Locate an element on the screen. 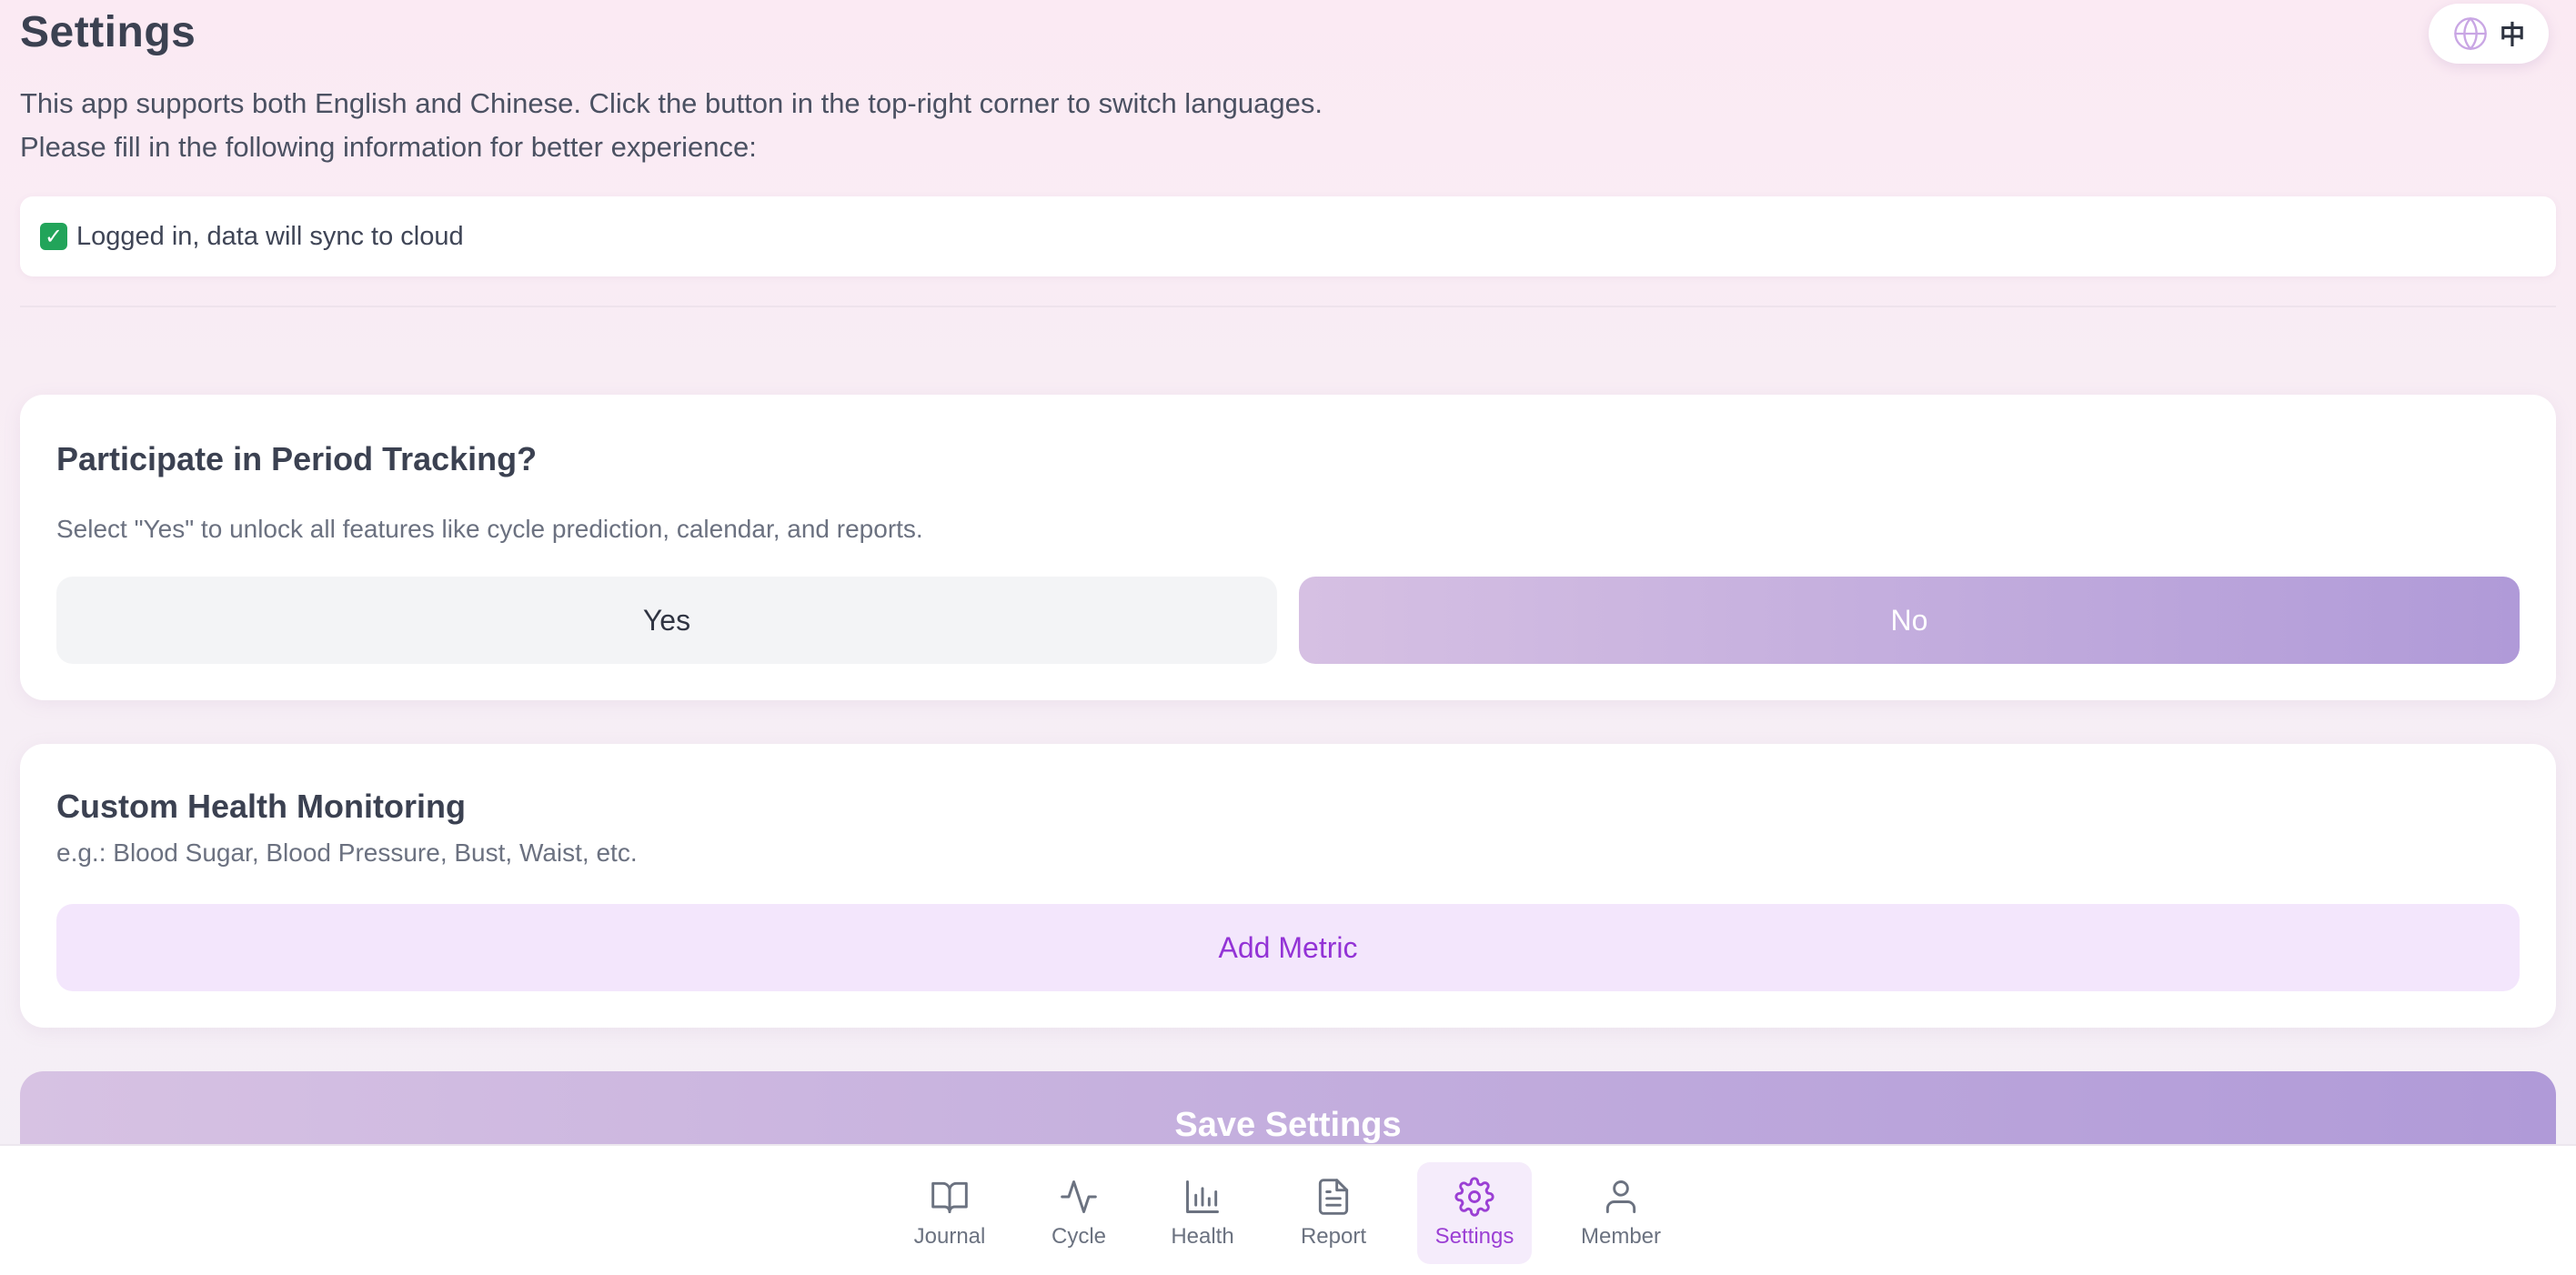 This screenshot has width=2576, height=1275. nav-item-health: Health is located at coordinates (1202, 1213).